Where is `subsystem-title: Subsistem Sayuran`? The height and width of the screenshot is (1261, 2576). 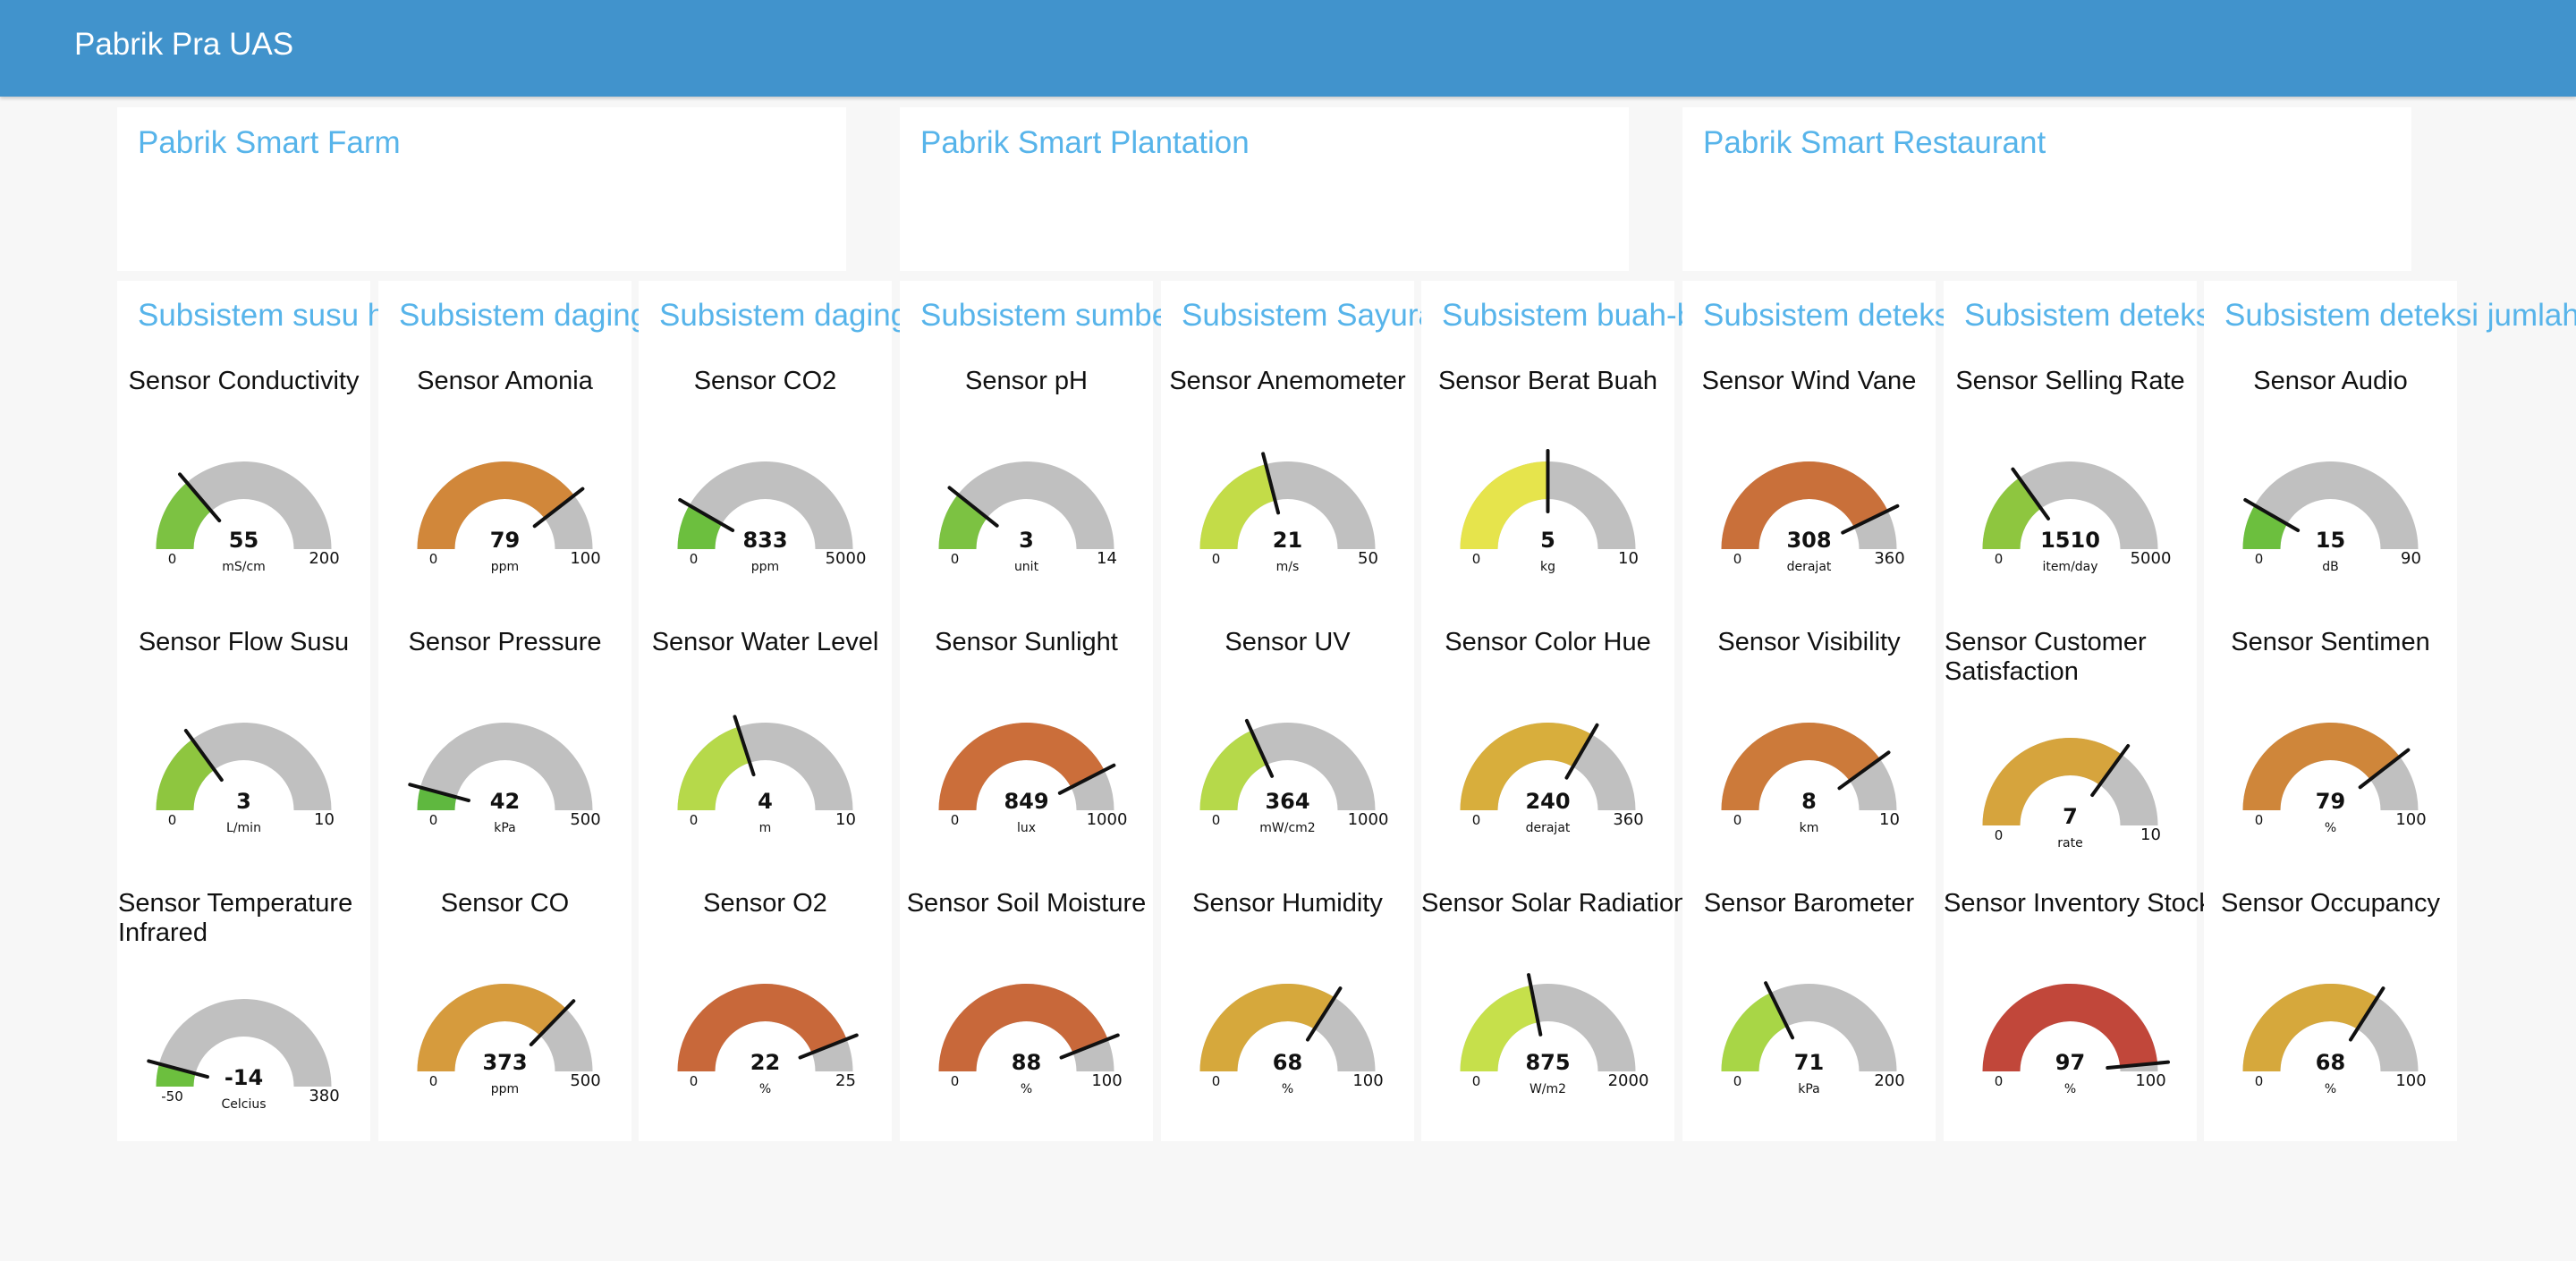
subsystem-title: Subsistem Sayuran is located at coordinates (1317, 315).